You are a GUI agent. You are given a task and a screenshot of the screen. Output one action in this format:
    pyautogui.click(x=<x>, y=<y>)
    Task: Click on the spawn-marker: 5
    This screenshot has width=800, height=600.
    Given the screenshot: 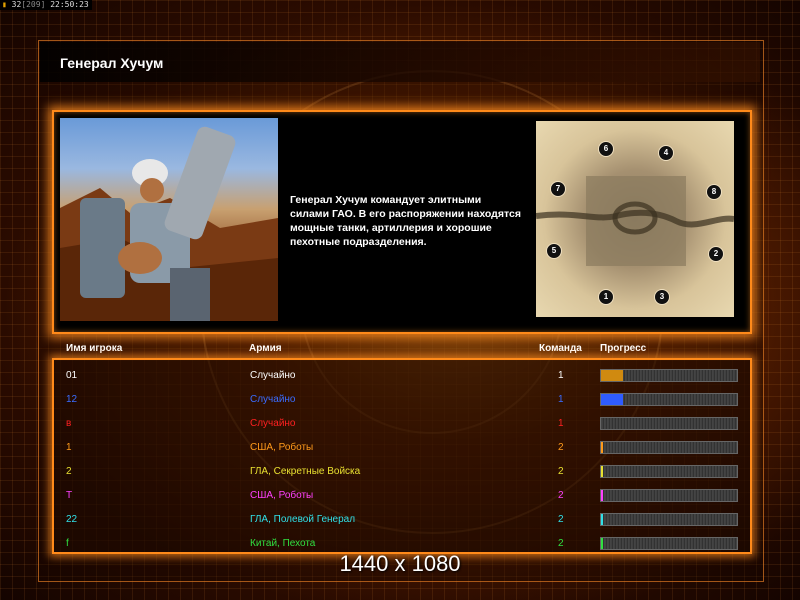 What is the action you would take?
    pyautogui.click(x=554, y=251)
    